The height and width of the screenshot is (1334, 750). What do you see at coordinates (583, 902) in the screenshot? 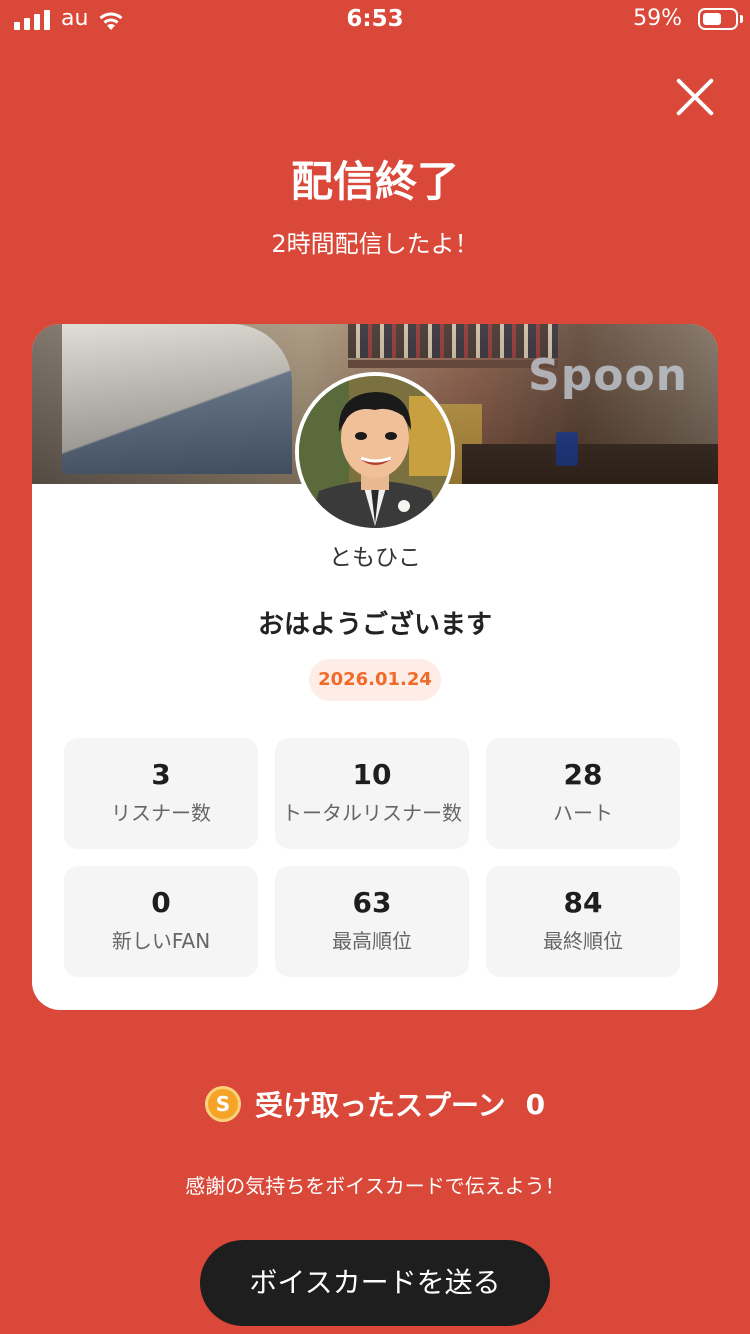
I see `stat-value: 84` at bounding box center [583, 902].